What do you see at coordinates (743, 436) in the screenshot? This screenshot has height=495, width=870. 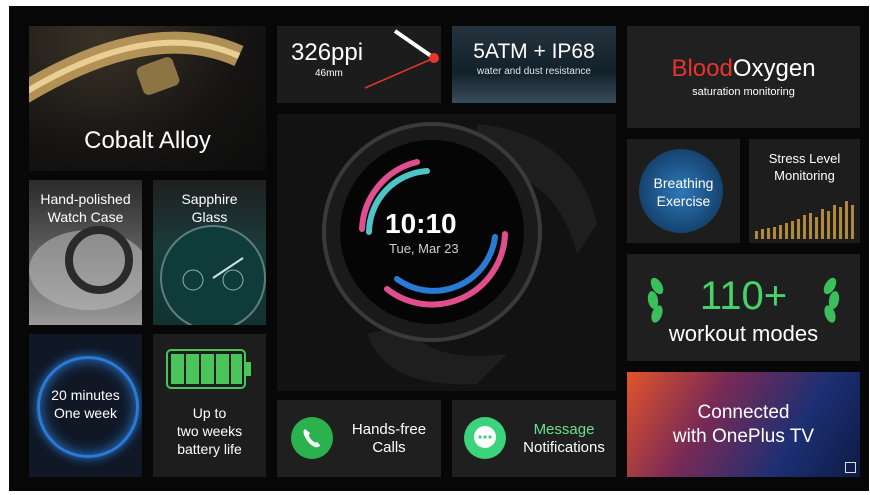 I see `tv-line2: with OnePlus TV` at bounding box center [743, 436].